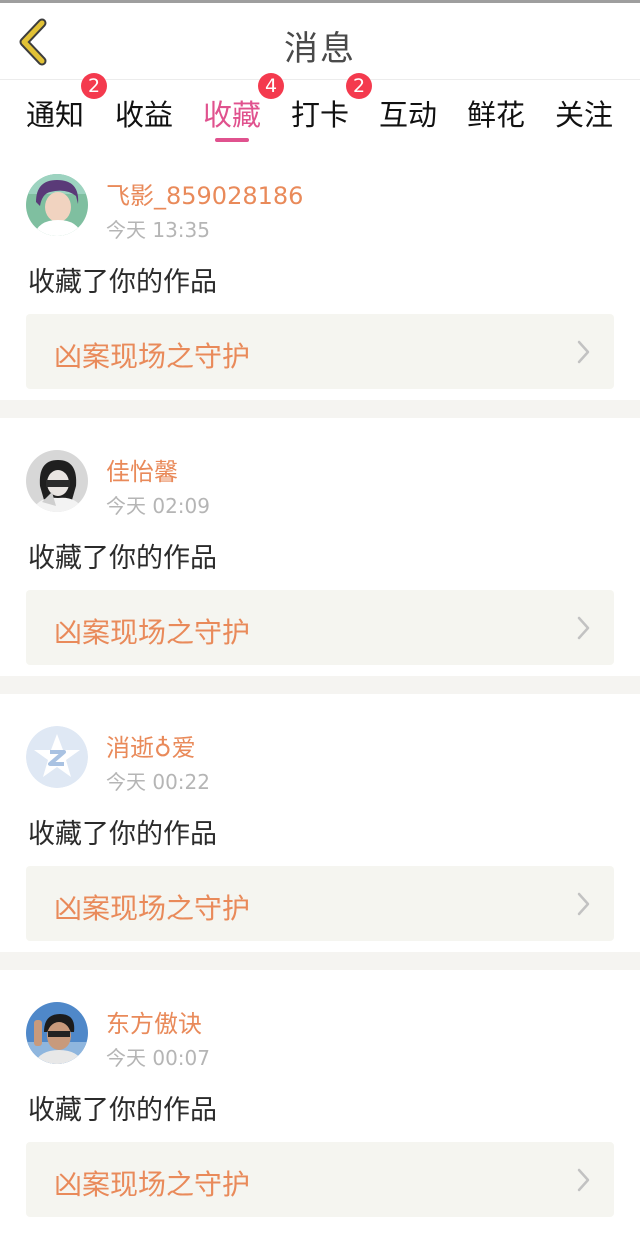 This screenshot has height=1239, width=640. Describe the element at coordinates (232, 113) in the screenshot. I see `tab-favorites: 收藏` at that location.